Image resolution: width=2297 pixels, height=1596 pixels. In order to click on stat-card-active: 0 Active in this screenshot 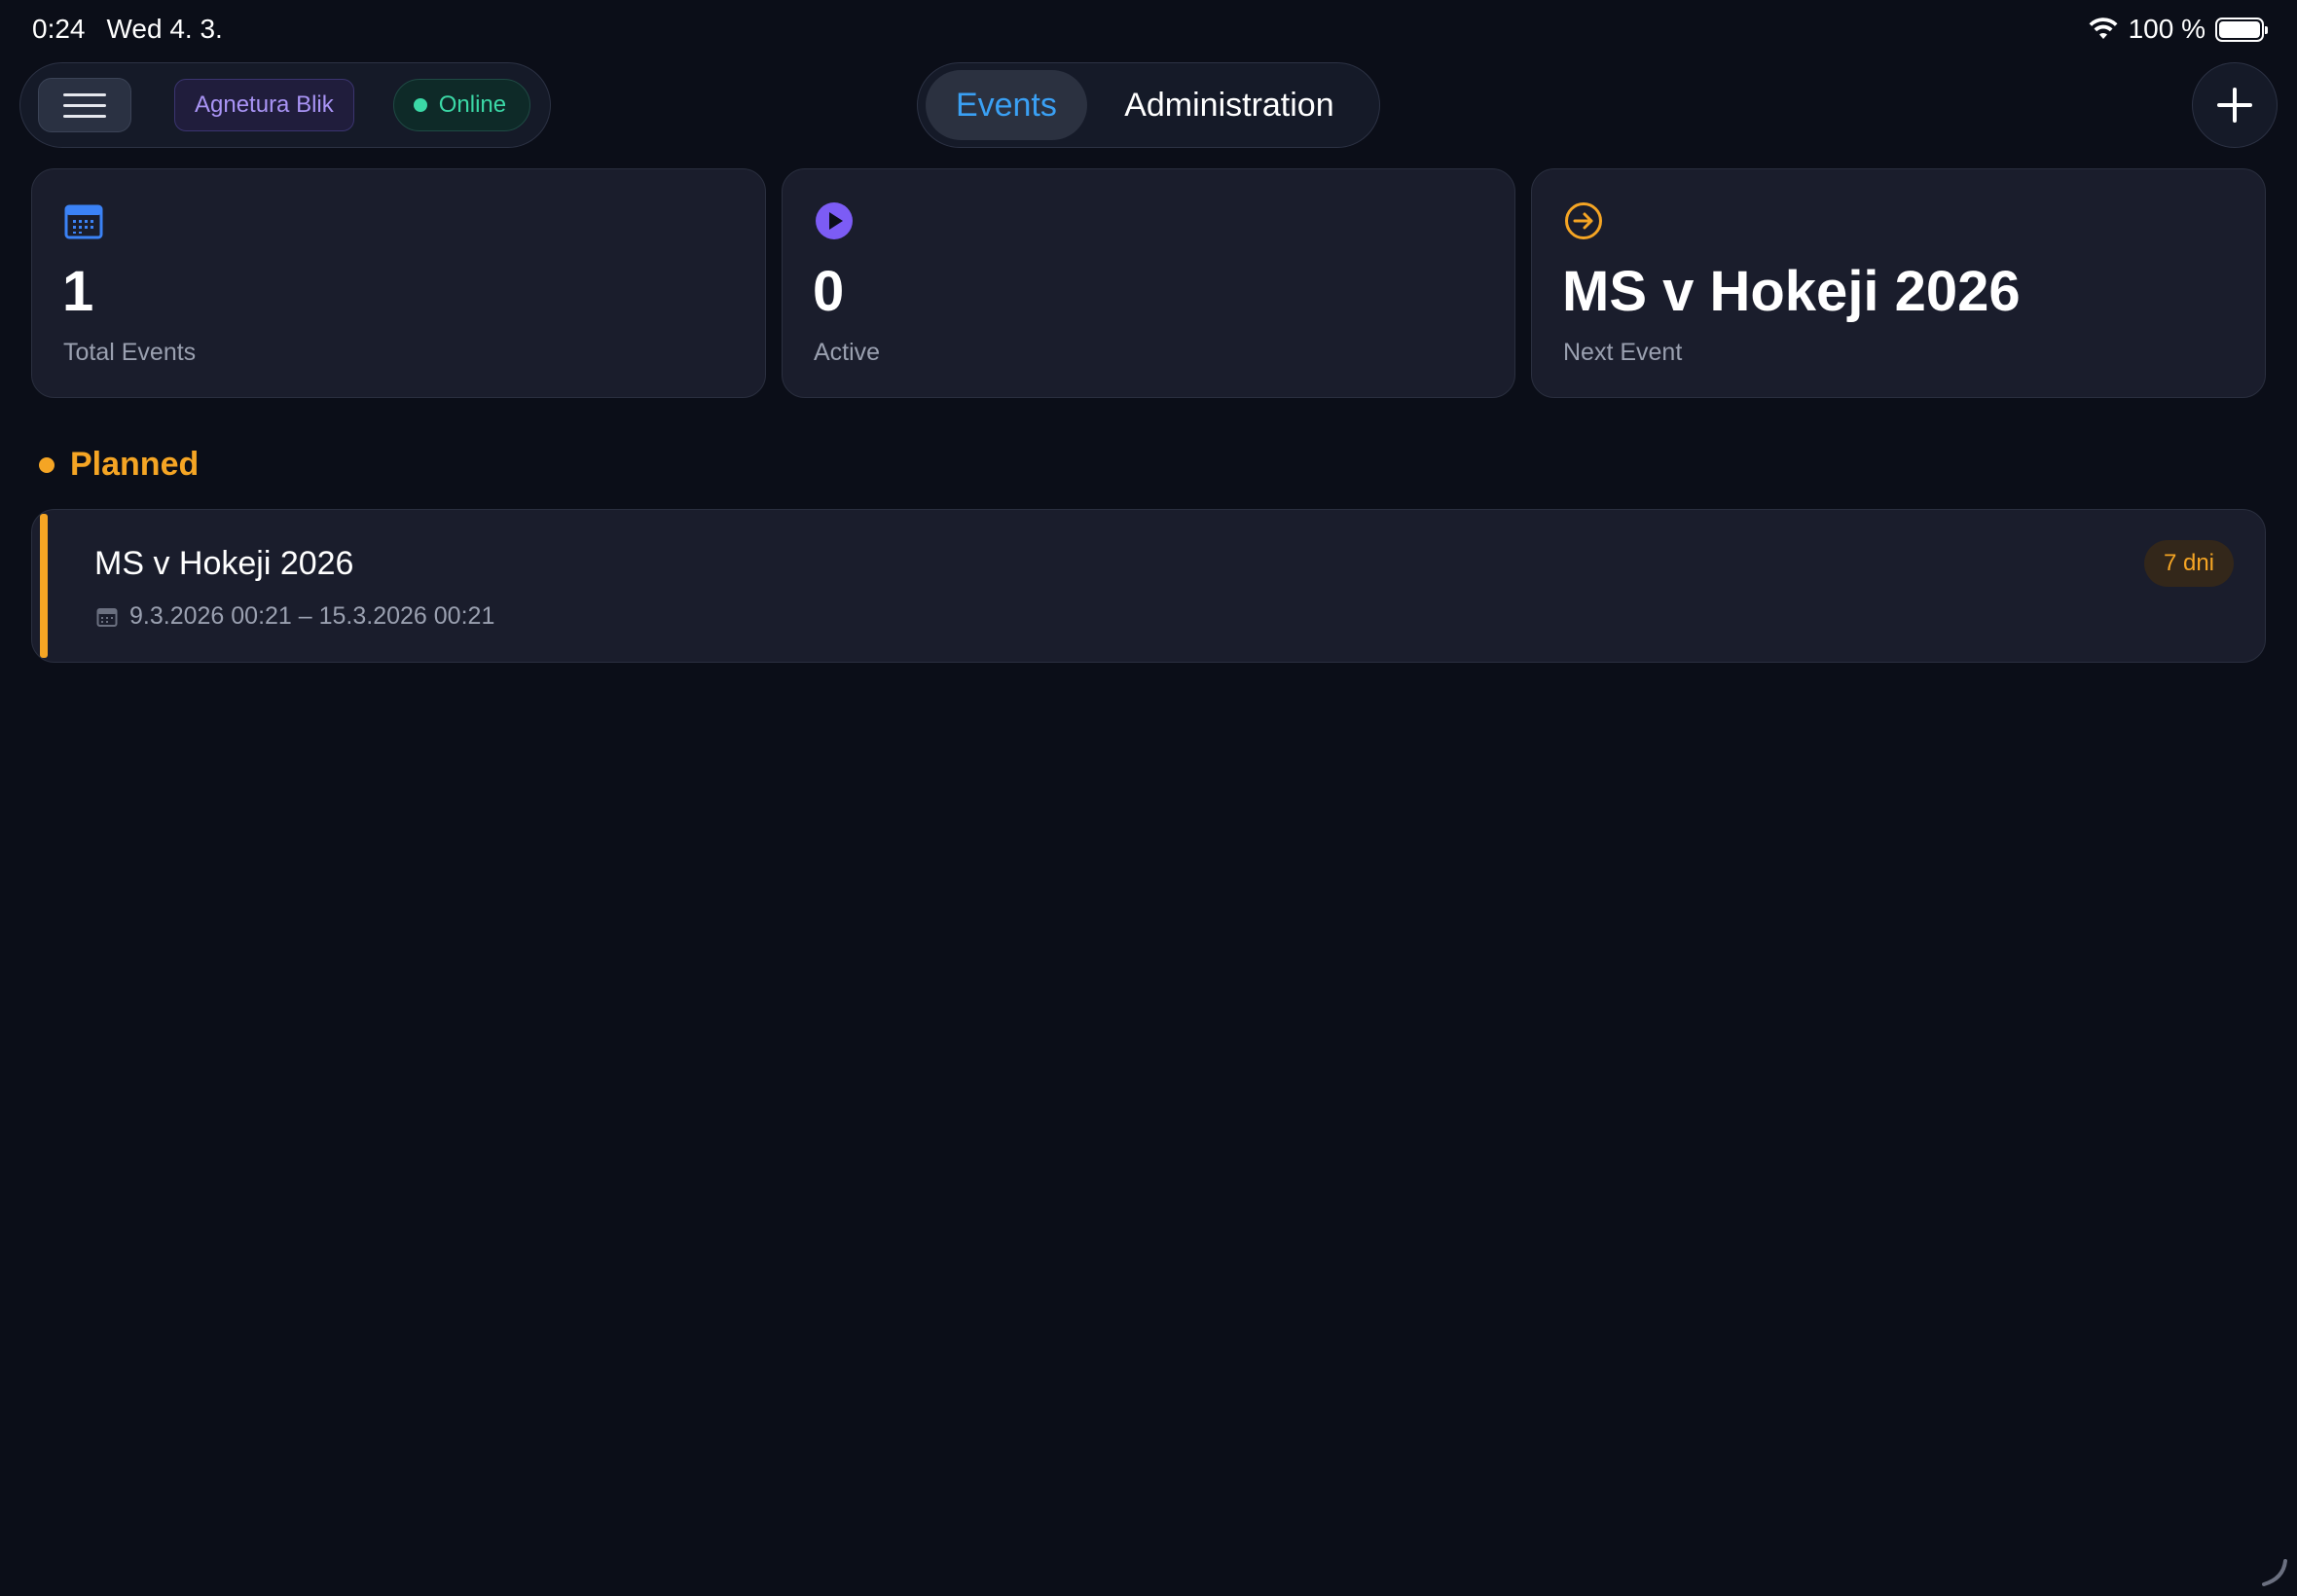, I will do `click(1148, 283)`.